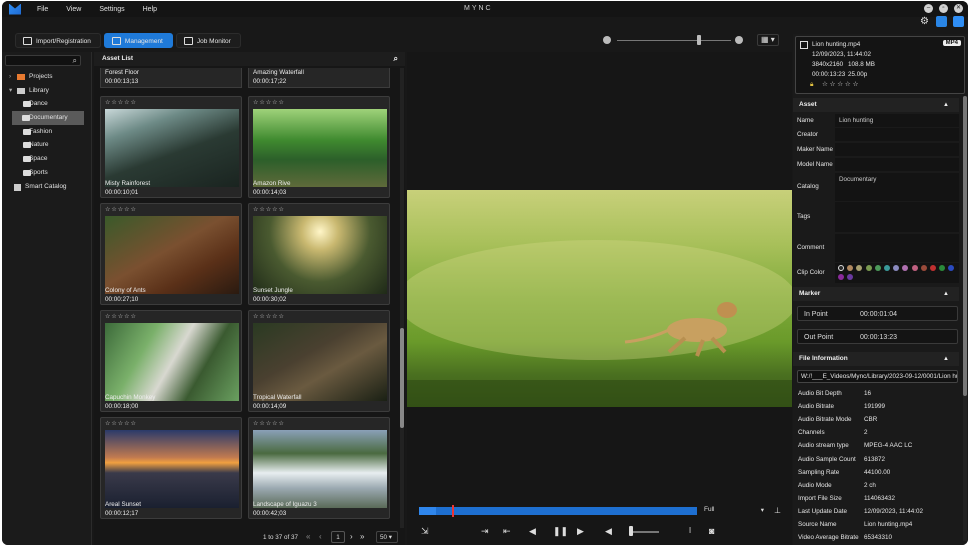 Image resolution: width=970 pixels, height=547 pixels. Describe the element at coordinates (631, 531) in the screenshot. I see `volume-handle` at that location.